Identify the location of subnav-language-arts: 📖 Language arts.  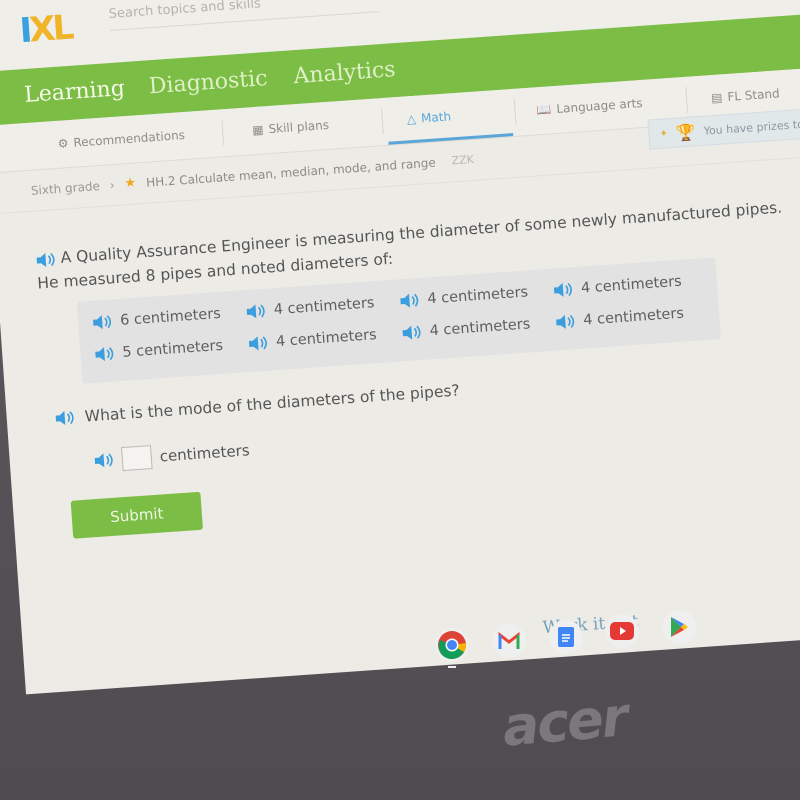
(589, 106).